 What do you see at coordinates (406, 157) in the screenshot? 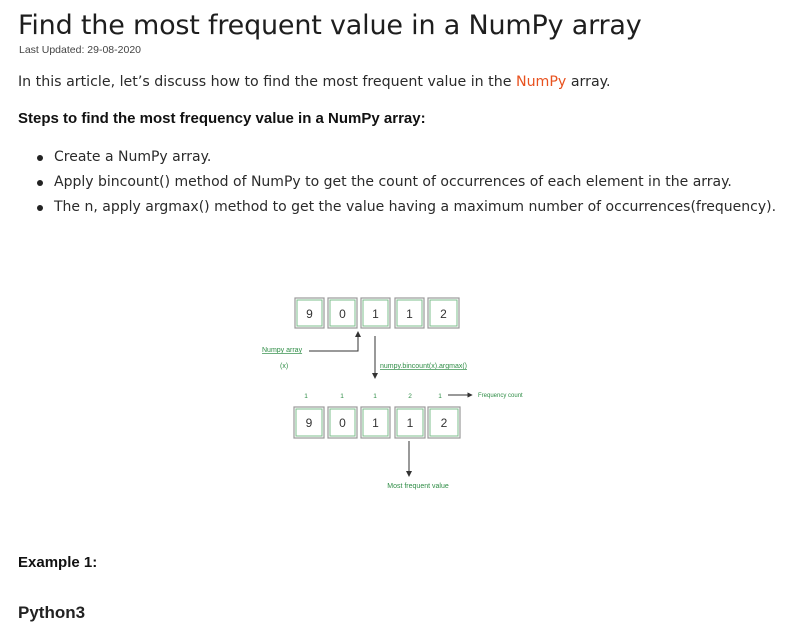
I see `list-item: Create a NumPy array.` at bounding box center [406, 157].